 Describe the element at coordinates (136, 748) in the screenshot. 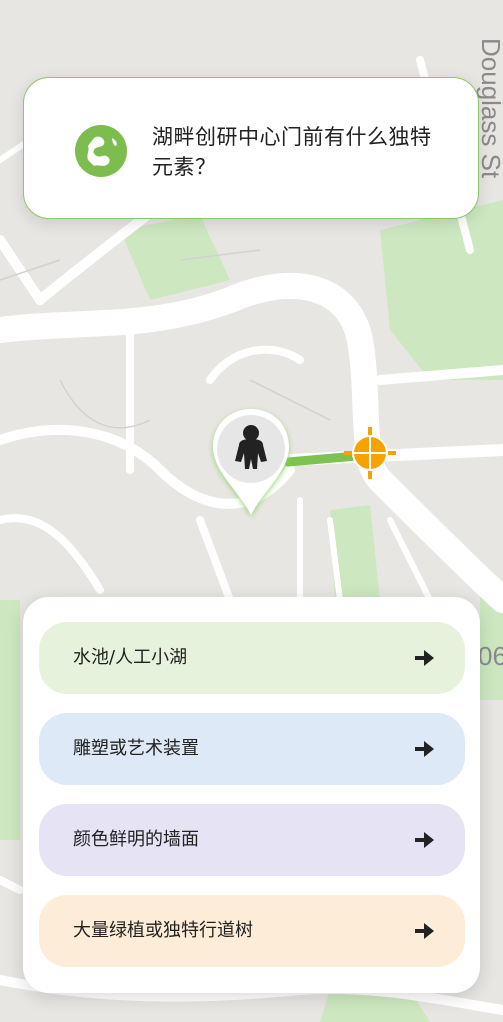

I see `answer-label: 雕塑或艺术装置` at that location.